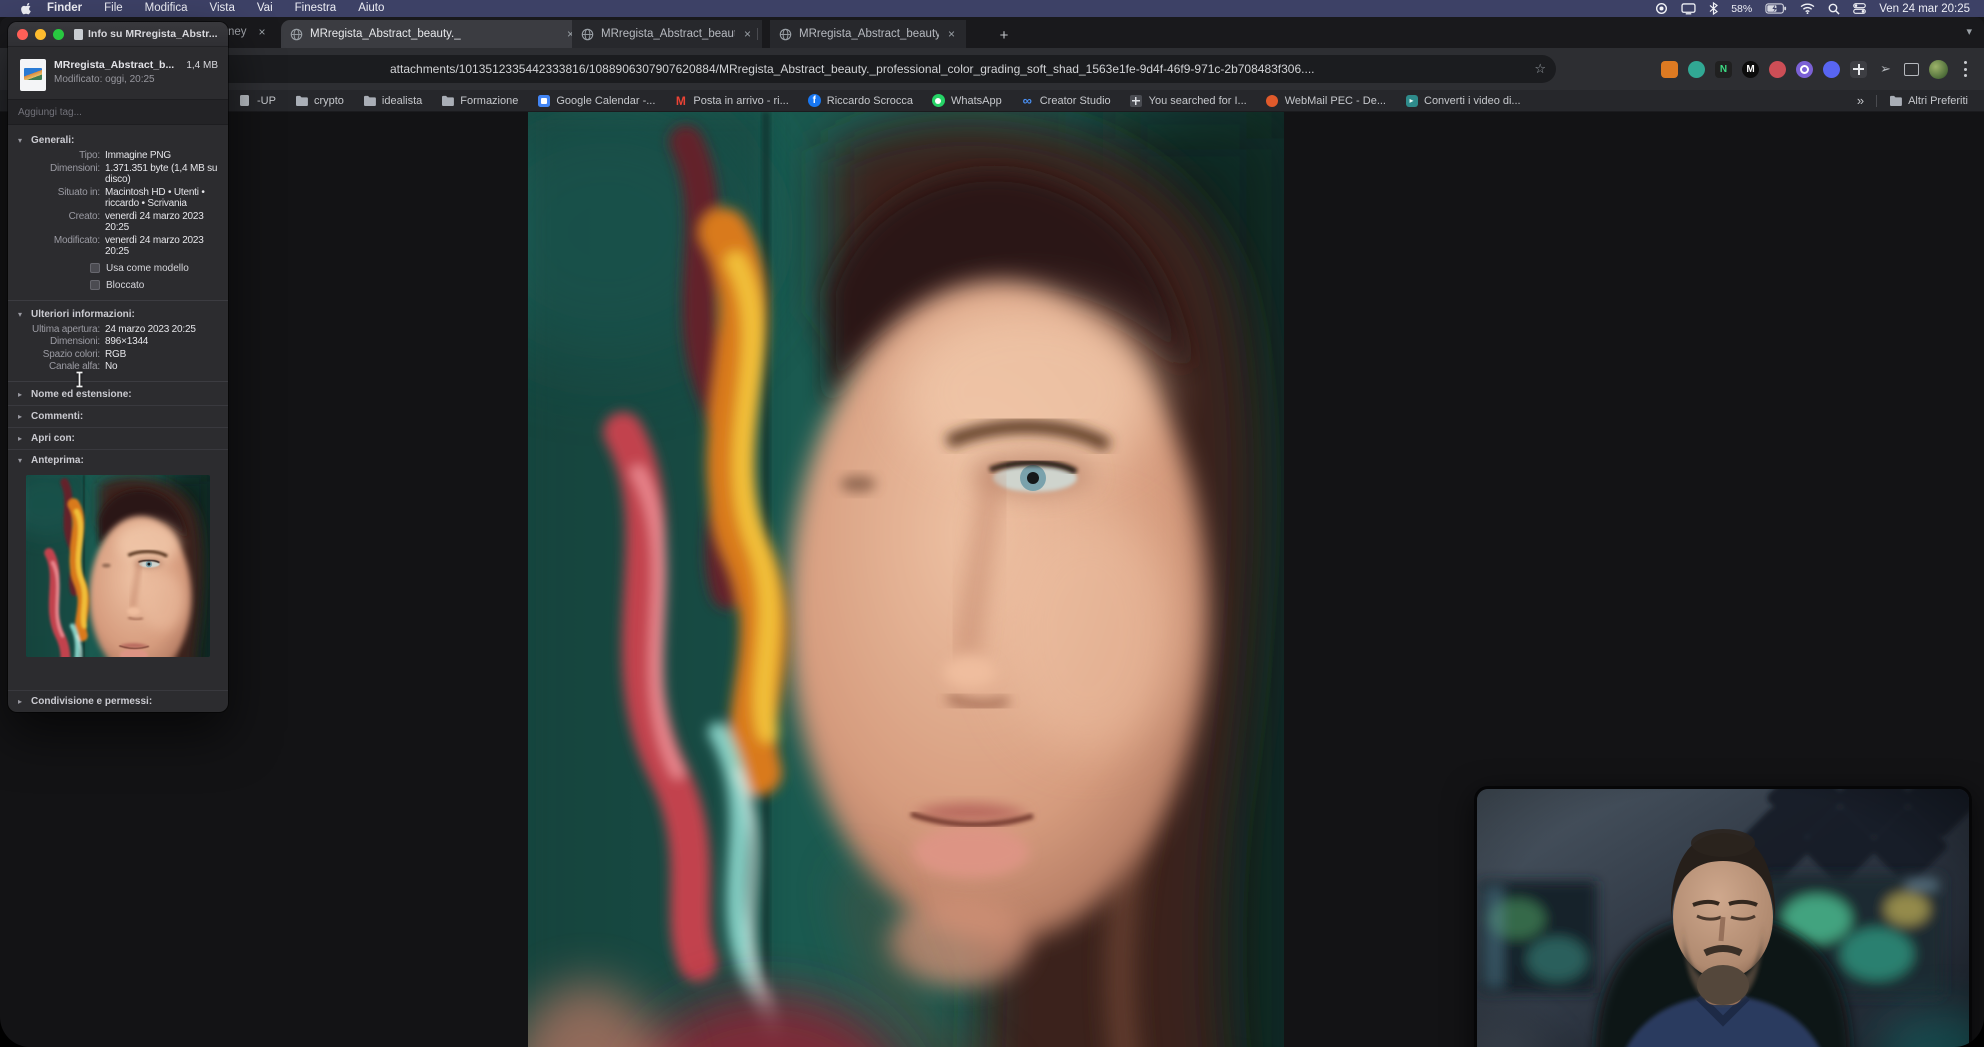  Describe the element at coordinates (40, 34) in the screenshot. I see `minimize-window-button` at that location.